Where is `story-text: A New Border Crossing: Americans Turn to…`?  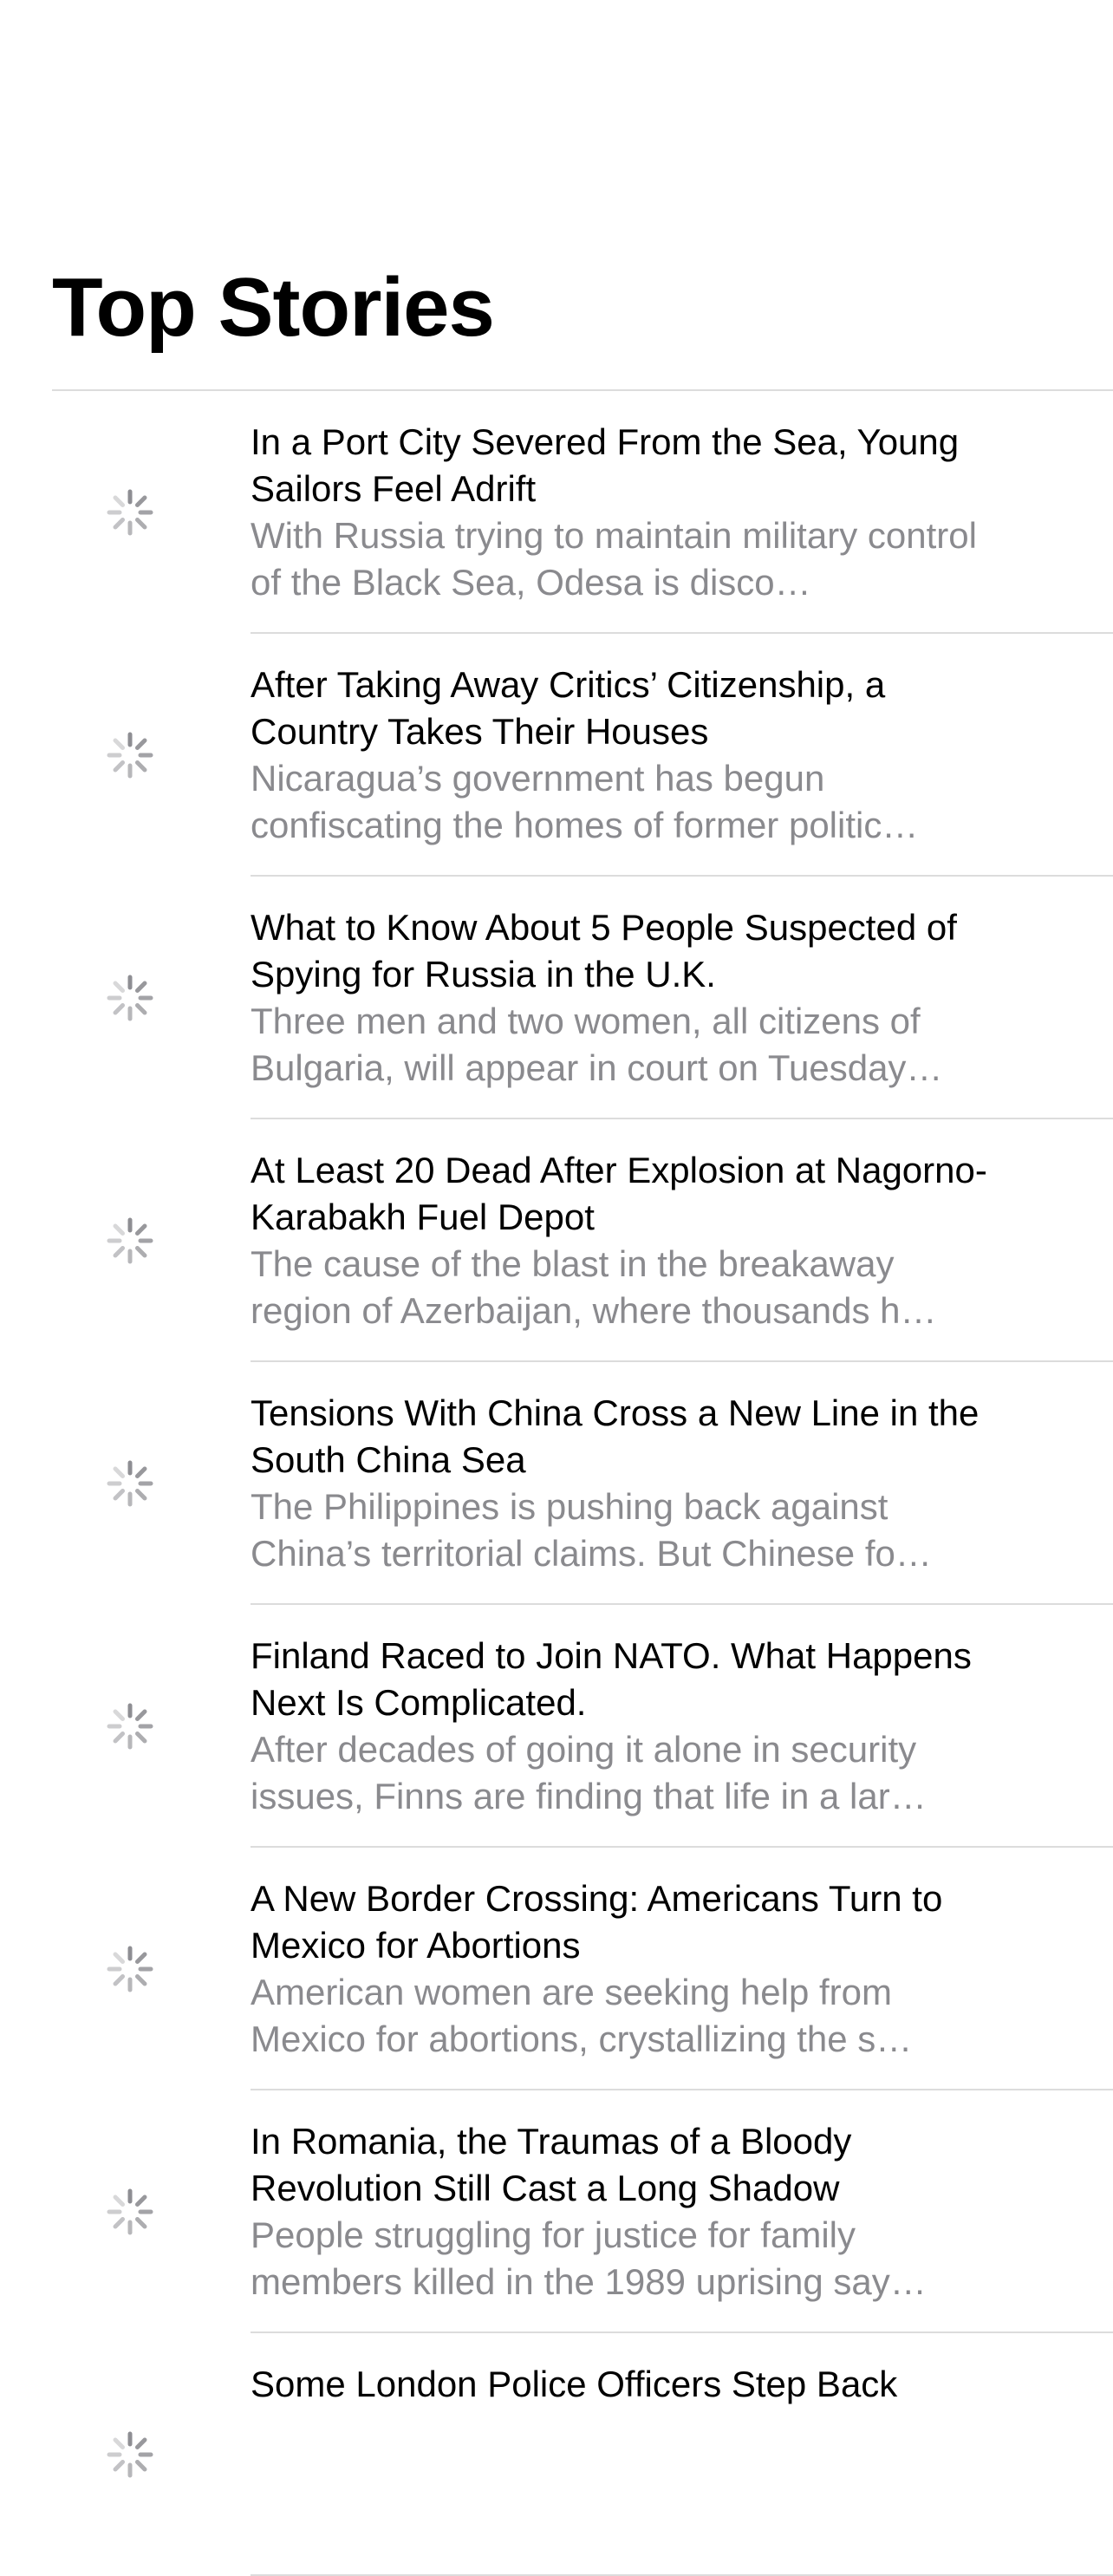 story-text: A New Border Crossing: Americans Turn to… is located at coordinates (625, 1969).